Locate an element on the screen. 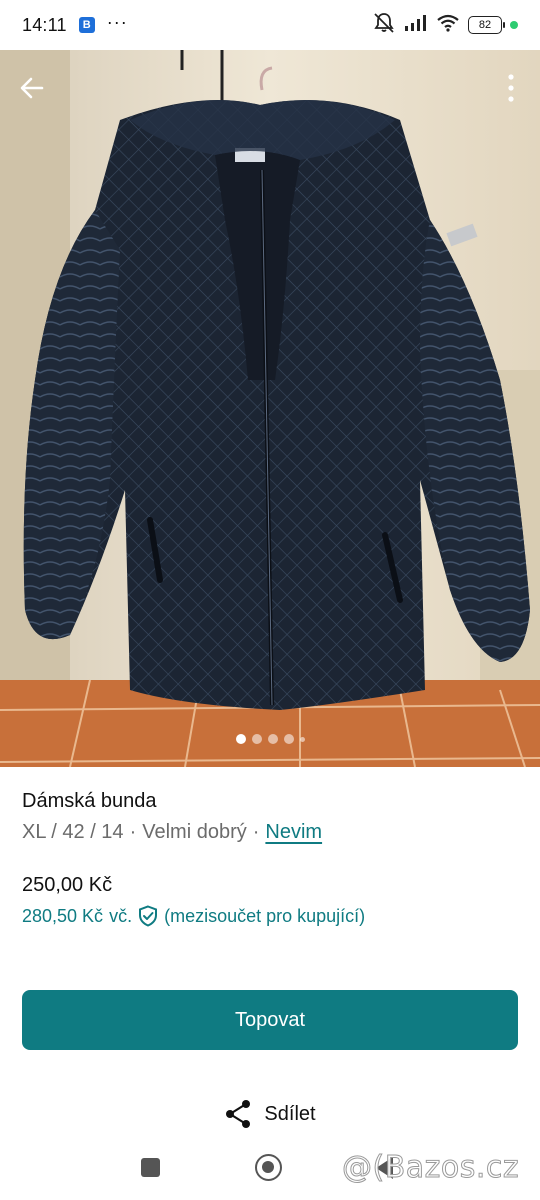 The width and height of the screenshot is (540, 1200). mute-icon is located at coordinates (384, 25).